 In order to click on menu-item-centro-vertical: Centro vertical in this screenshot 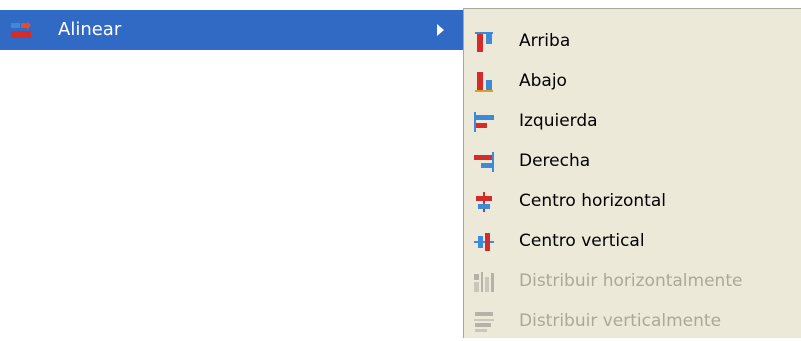, I will do `click(632, 241)`.